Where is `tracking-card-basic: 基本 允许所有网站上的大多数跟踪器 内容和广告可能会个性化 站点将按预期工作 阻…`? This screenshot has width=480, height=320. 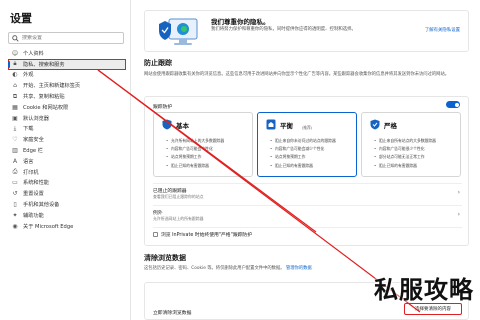
tracking-card-basic: 基本 允许所有网站上的大多数跟踪器 内容和广告可能会个性化 站点将按预期工作 阻… is located at coordinates (203, 144).